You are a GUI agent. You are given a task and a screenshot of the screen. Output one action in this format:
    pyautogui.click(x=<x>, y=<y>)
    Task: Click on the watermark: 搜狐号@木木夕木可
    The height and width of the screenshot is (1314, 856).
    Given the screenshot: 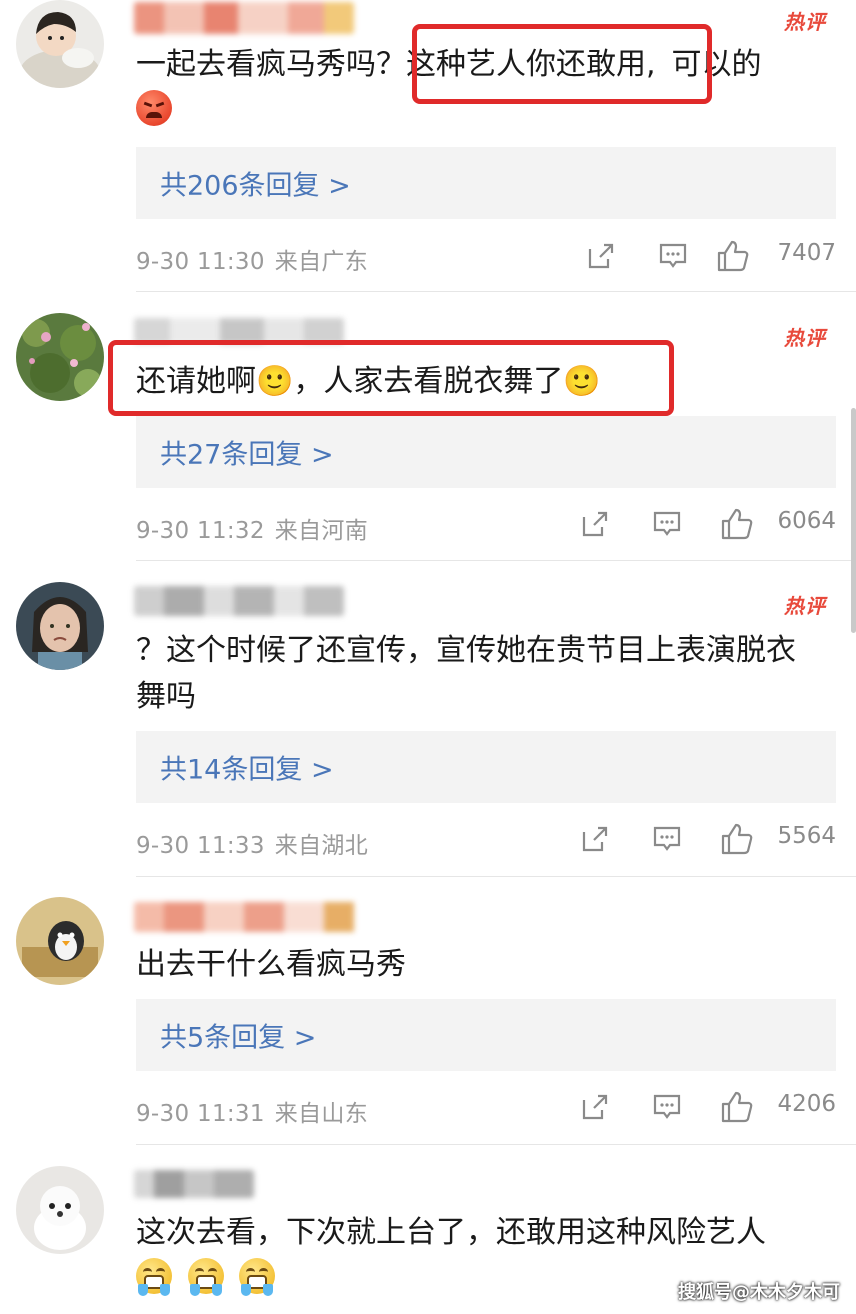 What is the action you would take?
    pyautogui.click(x=759, y=1292)
    